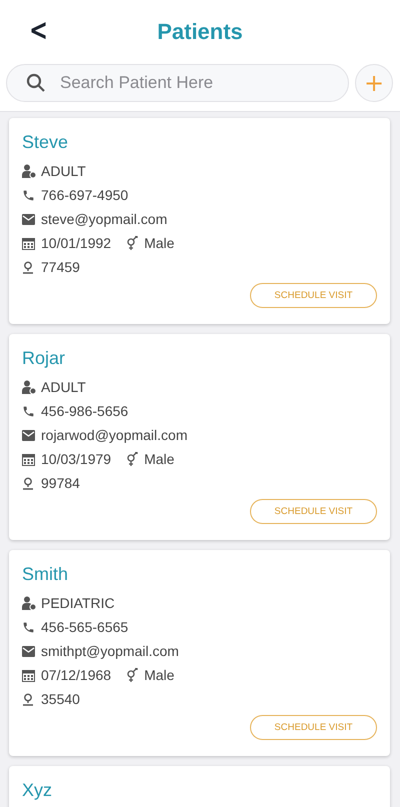 The height and width of the screenshot is (807, 400). Describe the element at coordinates (46, 142) in the screenshot. I see `patient-name: Steve` at that location.